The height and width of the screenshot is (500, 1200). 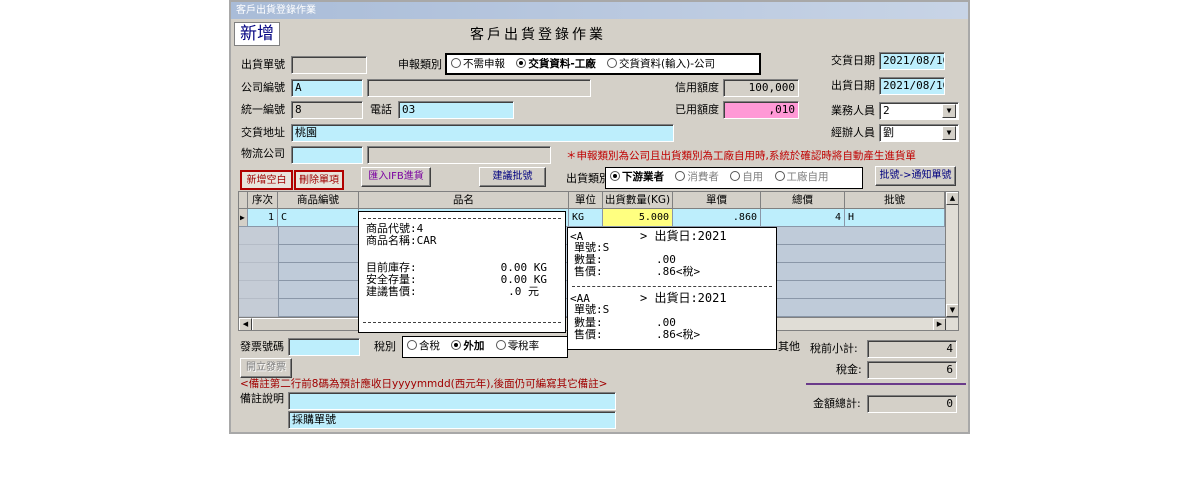 I want to click on col-header-batch: 批號, so click(x=895, y=200).